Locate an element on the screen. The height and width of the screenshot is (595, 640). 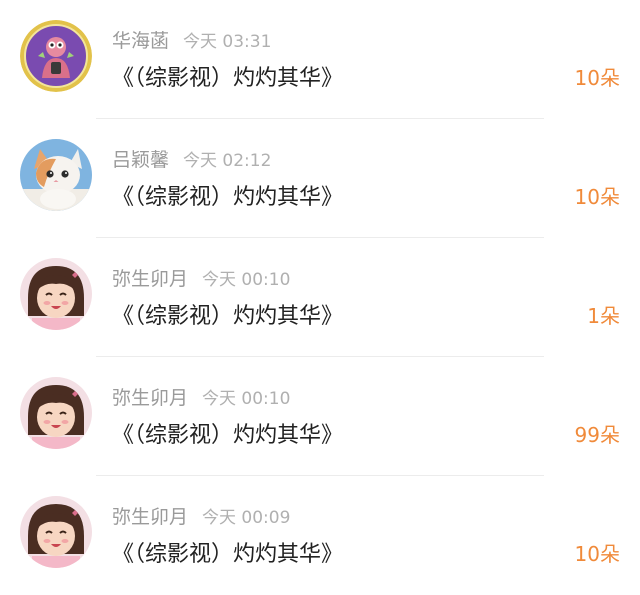
user-name: 吕颖馨 is located at coordinates (140, 160).